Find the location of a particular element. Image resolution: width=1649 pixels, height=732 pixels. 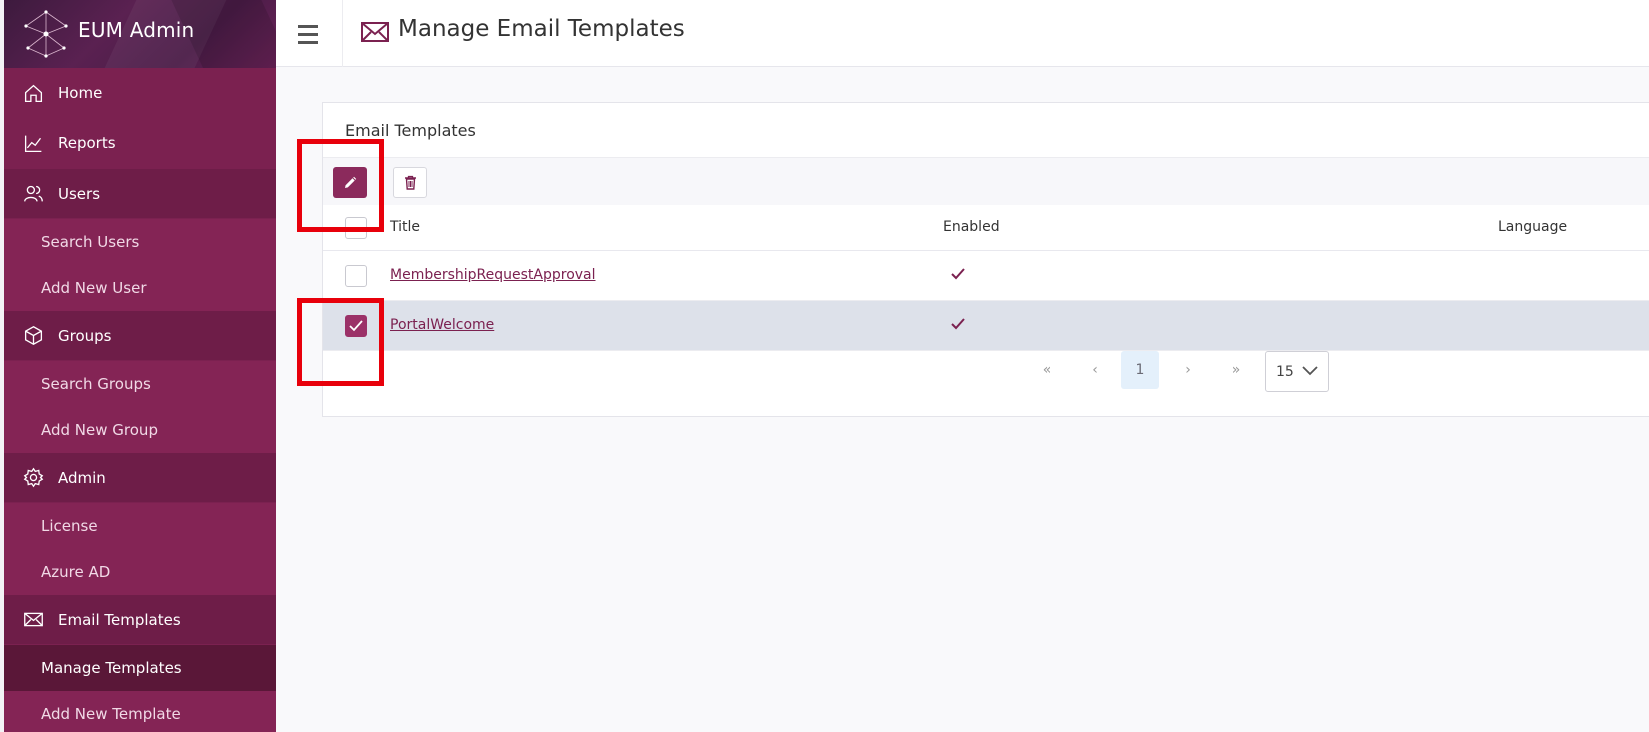

gear-icon is located at coordinates (33, 478).